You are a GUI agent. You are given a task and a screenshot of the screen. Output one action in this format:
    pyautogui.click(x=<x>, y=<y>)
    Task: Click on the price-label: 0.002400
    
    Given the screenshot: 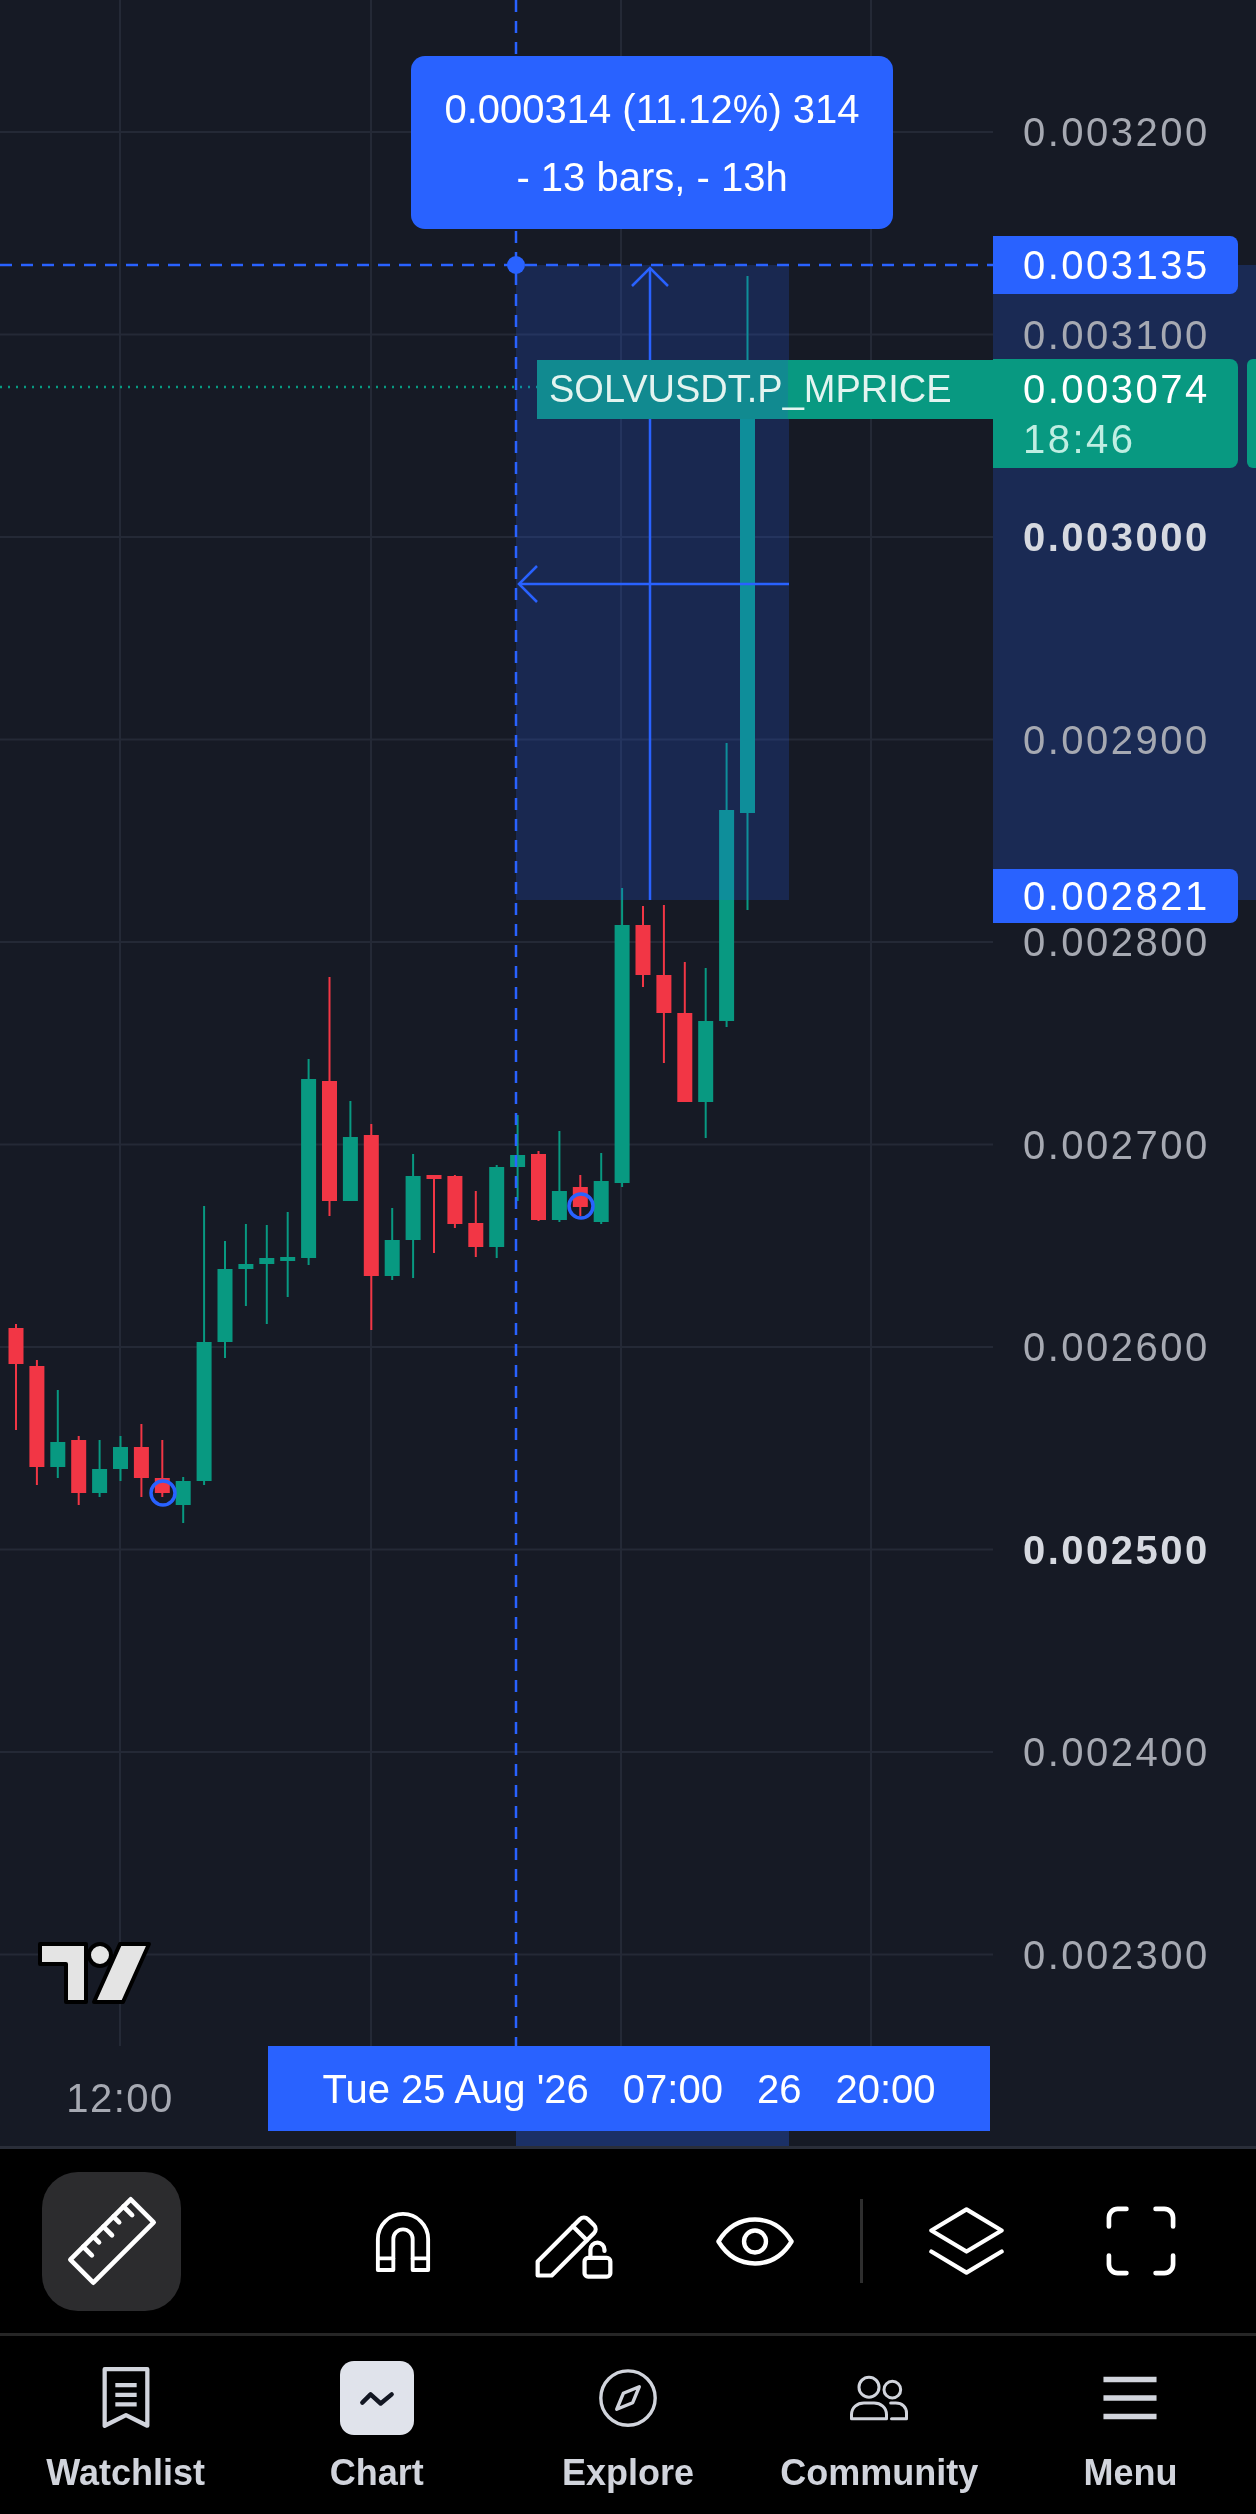 What is the action you would take?
    pyautogui.click(x=1116, y=1752)
    